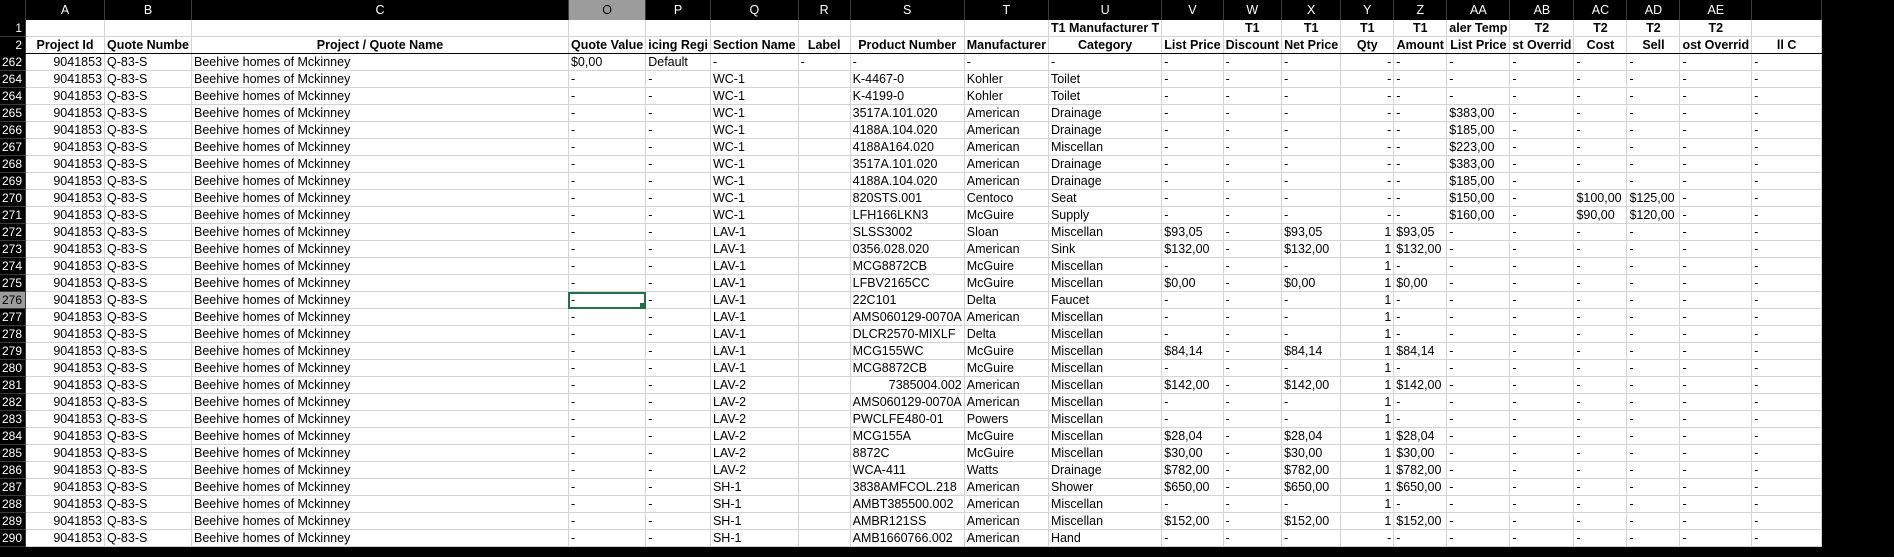  Describe the element at coordinates (13, 487) in the screenshot. I see `row-number-header: 287` at that location.